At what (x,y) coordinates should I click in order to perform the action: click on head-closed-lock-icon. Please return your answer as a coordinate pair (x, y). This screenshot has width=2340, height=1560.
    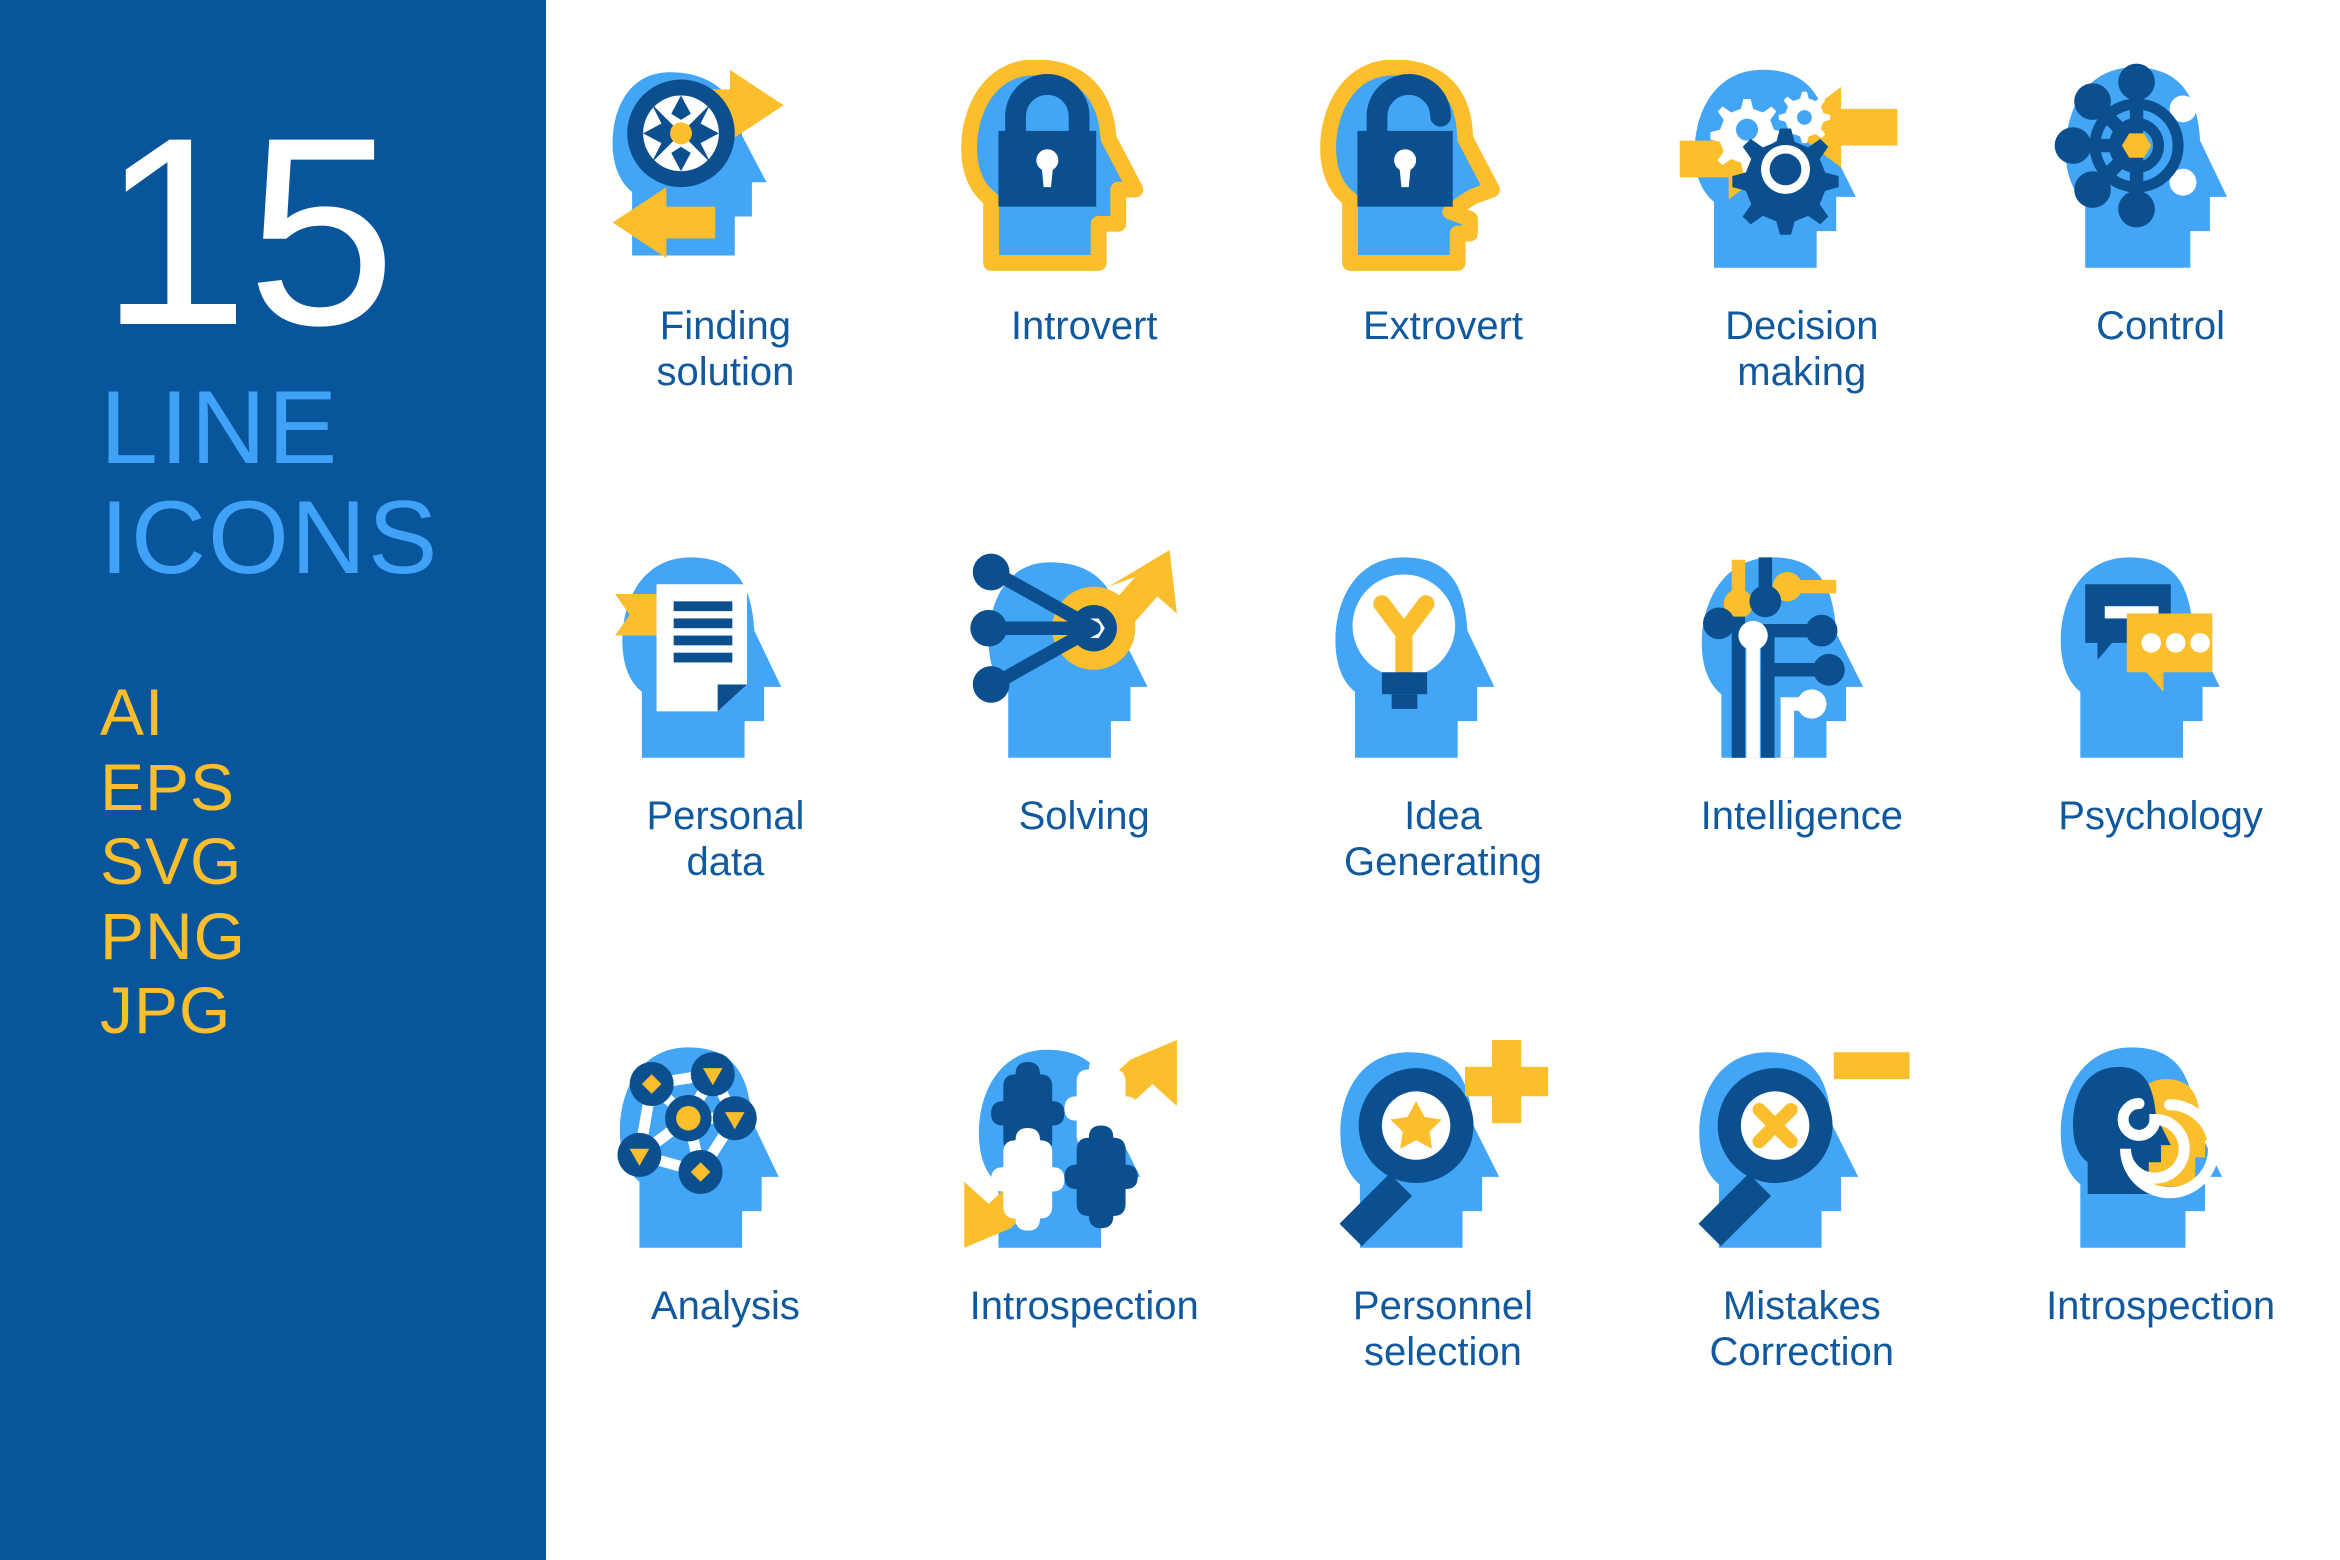
    Looking at the image, I should click on (1084, 170).